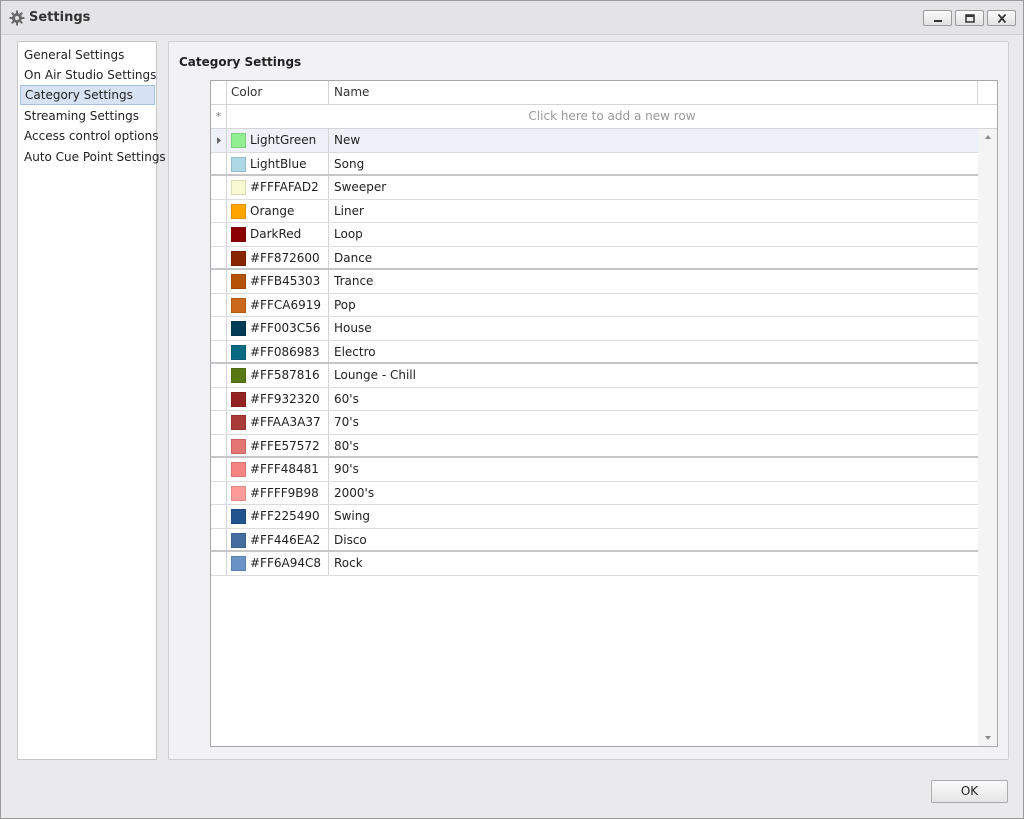 Image resolution: width=1024 pixels, height=819 pixels. I want to click on table-row: #FFCA6919 Pop, so click(594, 305).